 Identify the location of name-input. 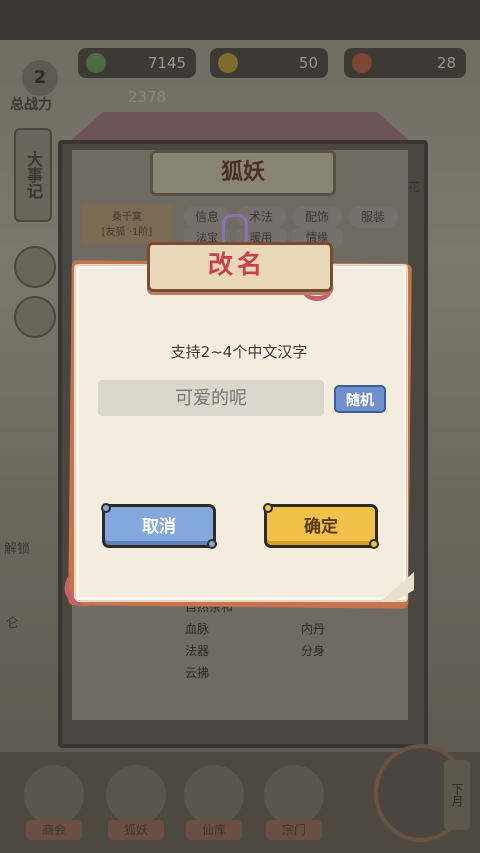
(211, 398).